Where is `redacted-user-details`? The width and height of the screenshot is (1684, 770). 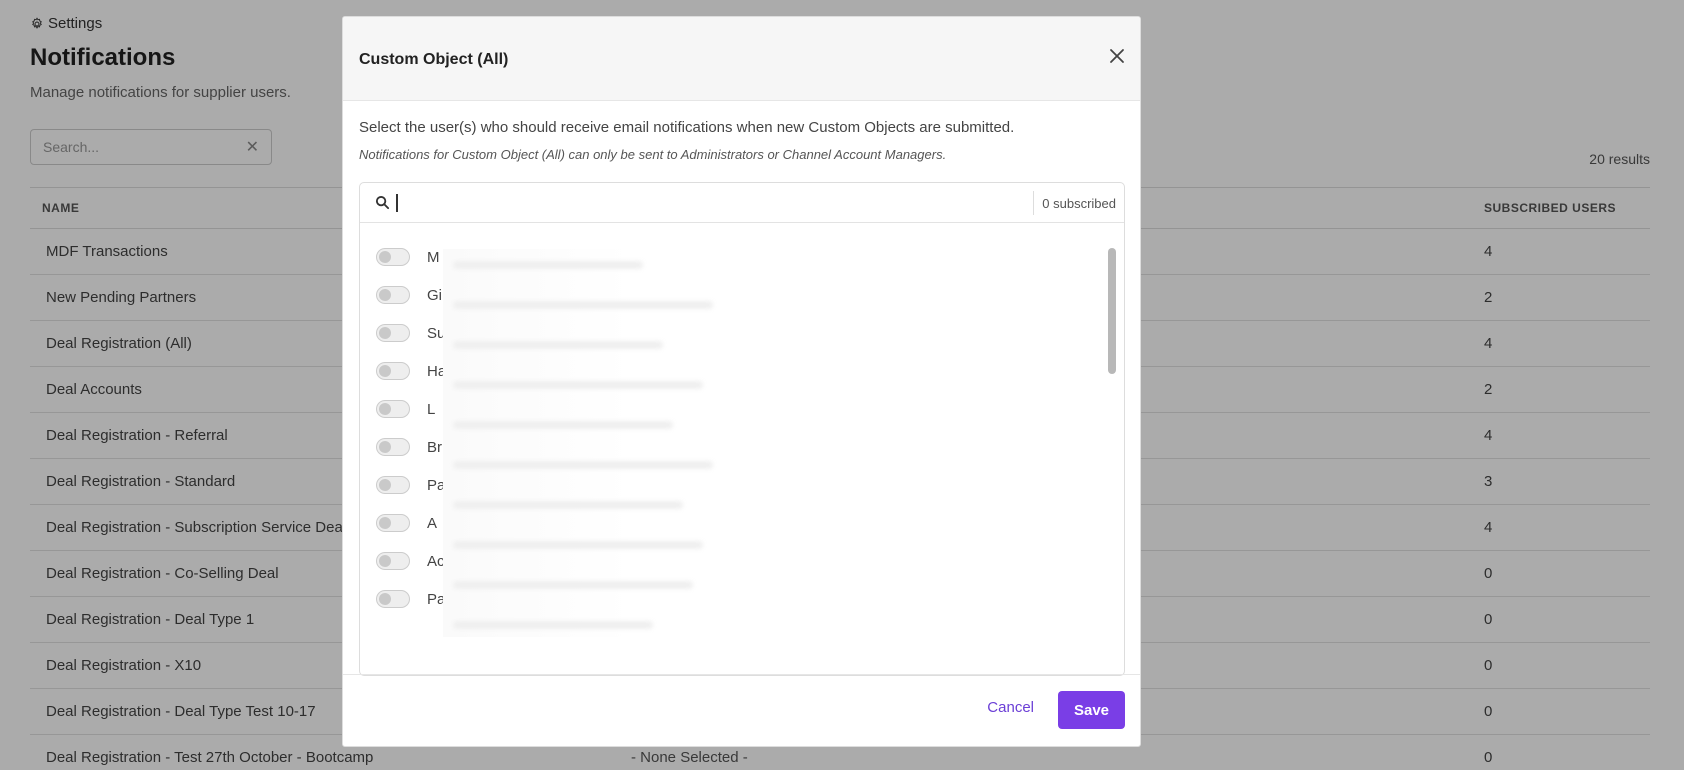 redacted-user-details is located at coordinates (578, 443).